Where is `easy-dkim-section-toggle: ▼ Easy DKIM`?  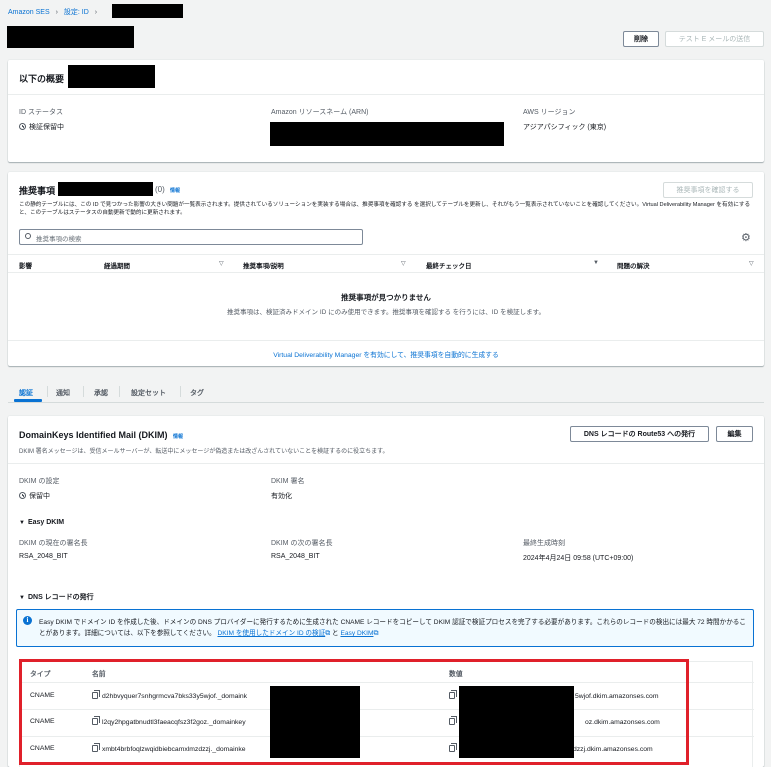
easy-dkim-section-toggle: ▼ Easy DKIM is located at coordinates (41, 522).